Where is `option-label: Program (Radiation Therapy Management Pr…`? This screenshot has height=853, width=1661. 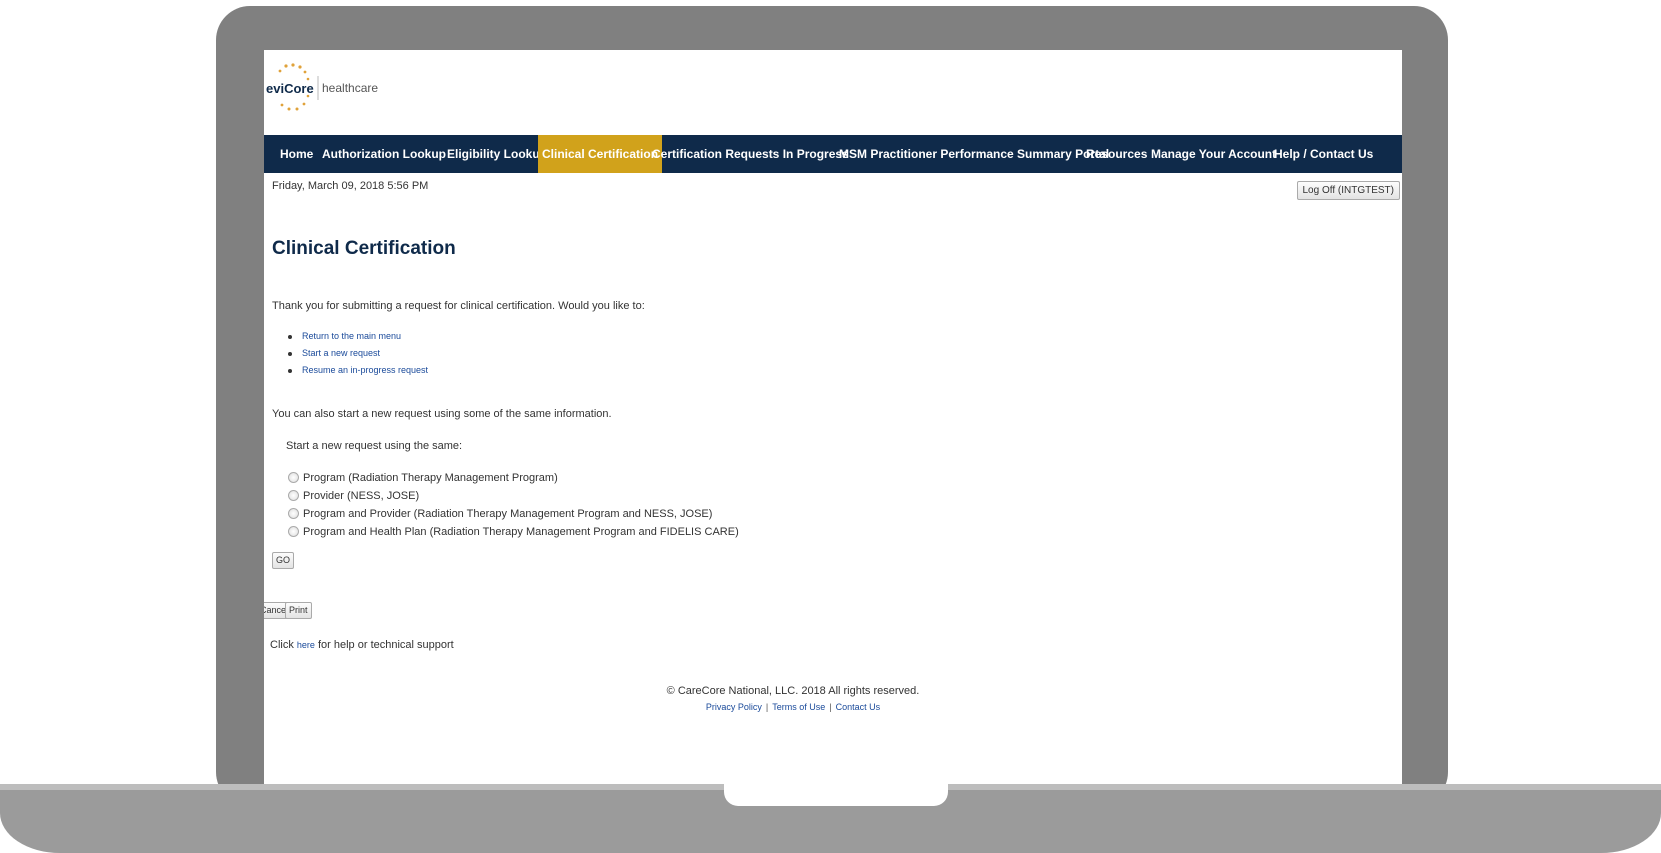
option-label: Program (Radiation Therapy Management Pr… is located at coordinates (430, 478).